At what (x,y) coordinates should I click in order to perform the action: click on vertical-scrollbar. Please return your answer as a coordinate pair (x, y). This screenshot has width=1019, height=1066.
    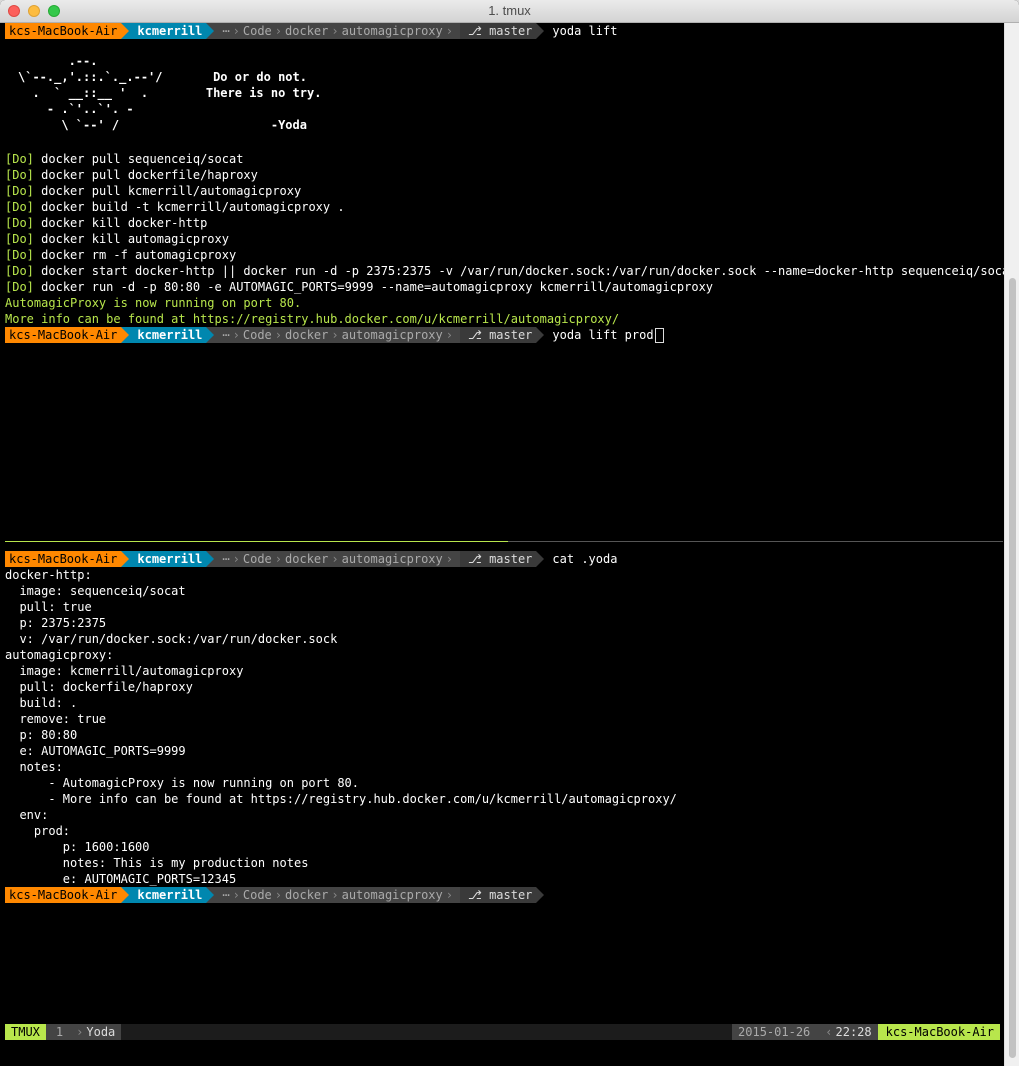
    Looking at the image, I should click on (1011, 544).